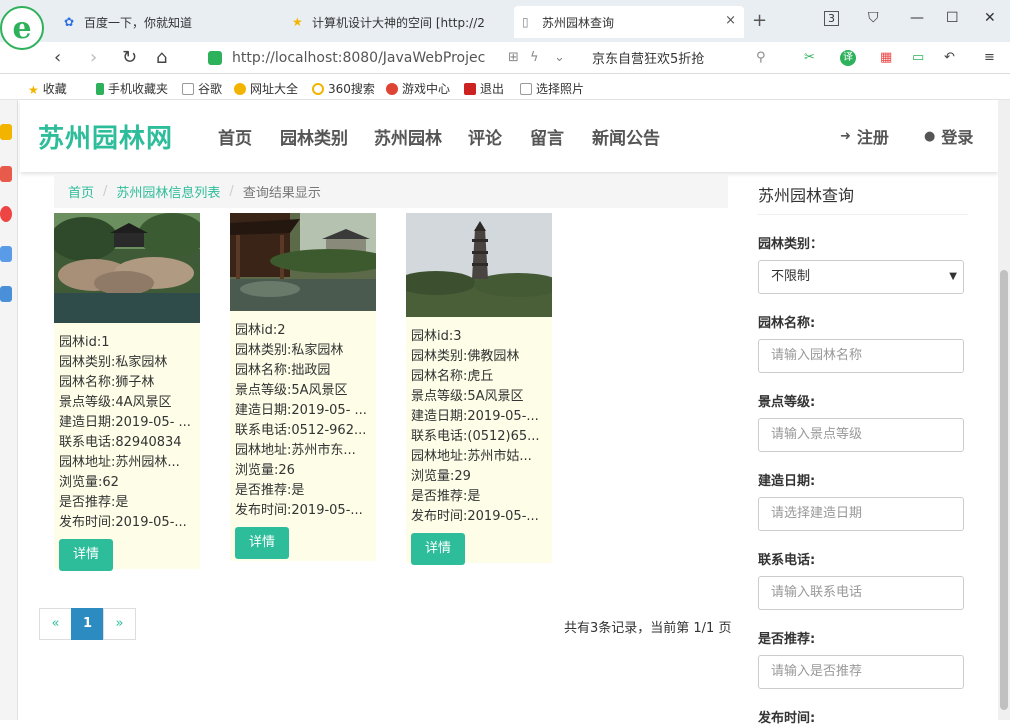  I want to click on category-select: 不限制 ▼, so click(861, 277).